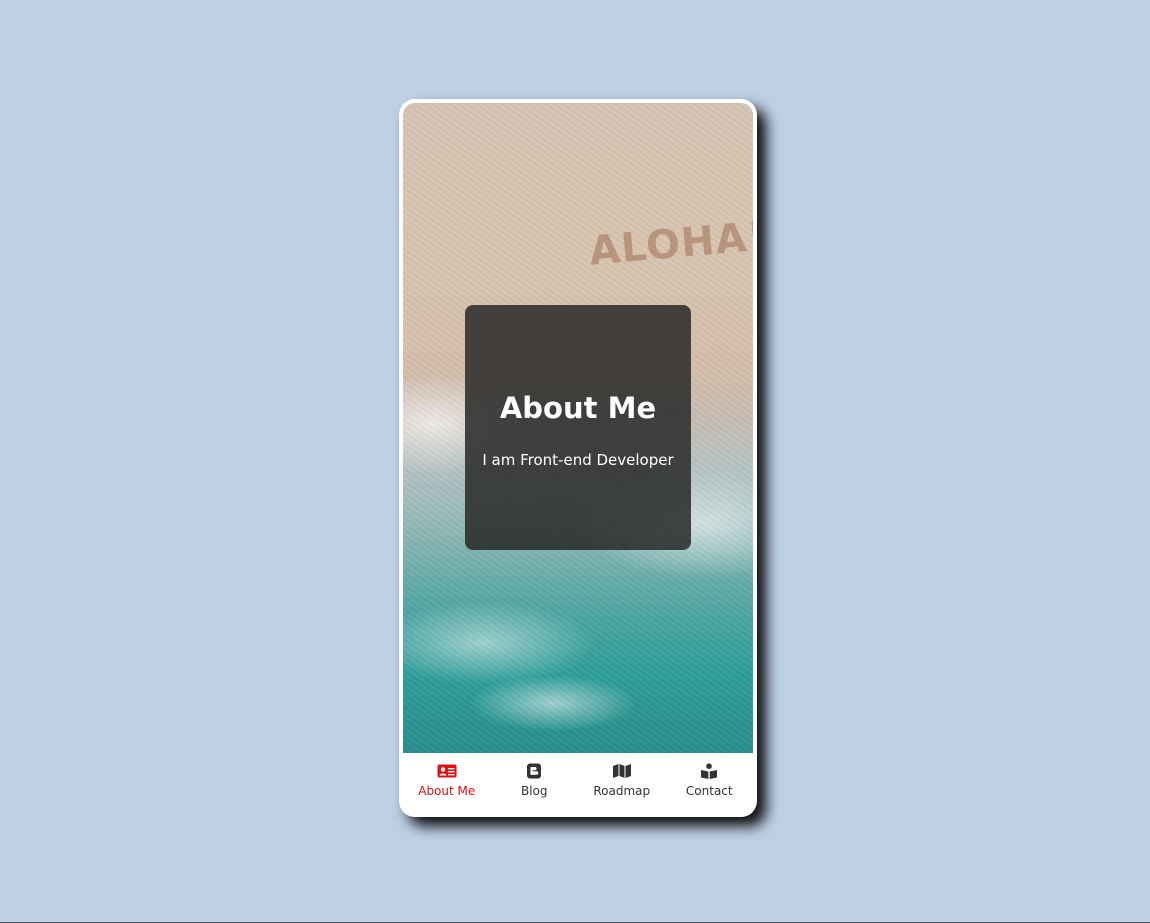 The height and width of the screenshot is (923, 1150). What do you see at coordinates (447, 771) in the screenshot?
I see `id-card-icon` at bounding box center [447, 771].